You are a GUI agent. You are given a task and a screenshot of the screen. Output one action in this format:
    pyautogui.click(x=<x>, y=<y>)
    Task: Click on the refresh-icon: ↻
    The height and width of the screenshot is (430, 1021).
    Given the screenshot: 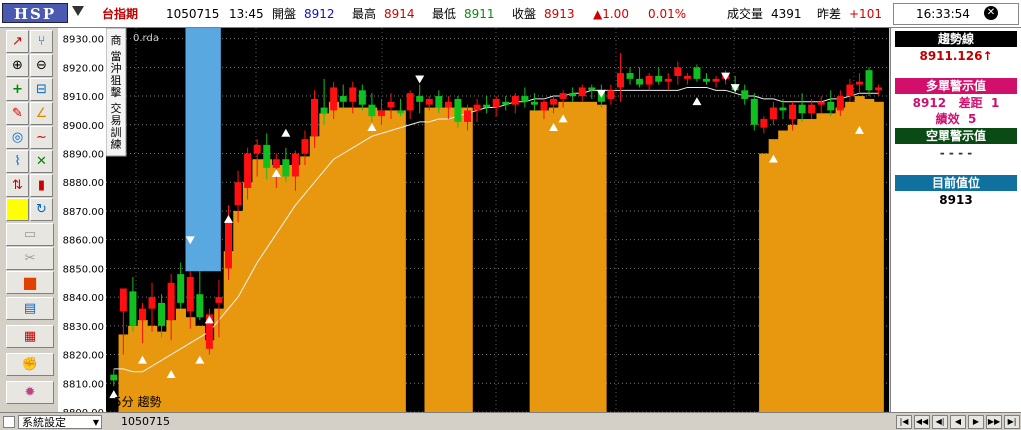 What is the action you would take?
    pyautogui.click(x=41, y=209)
    